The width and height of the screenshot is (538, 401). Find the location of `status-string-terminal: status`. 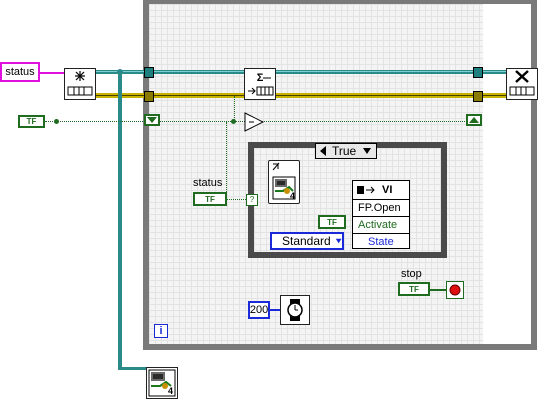

status-string-terminal: status is located at coordinates (20, 72).